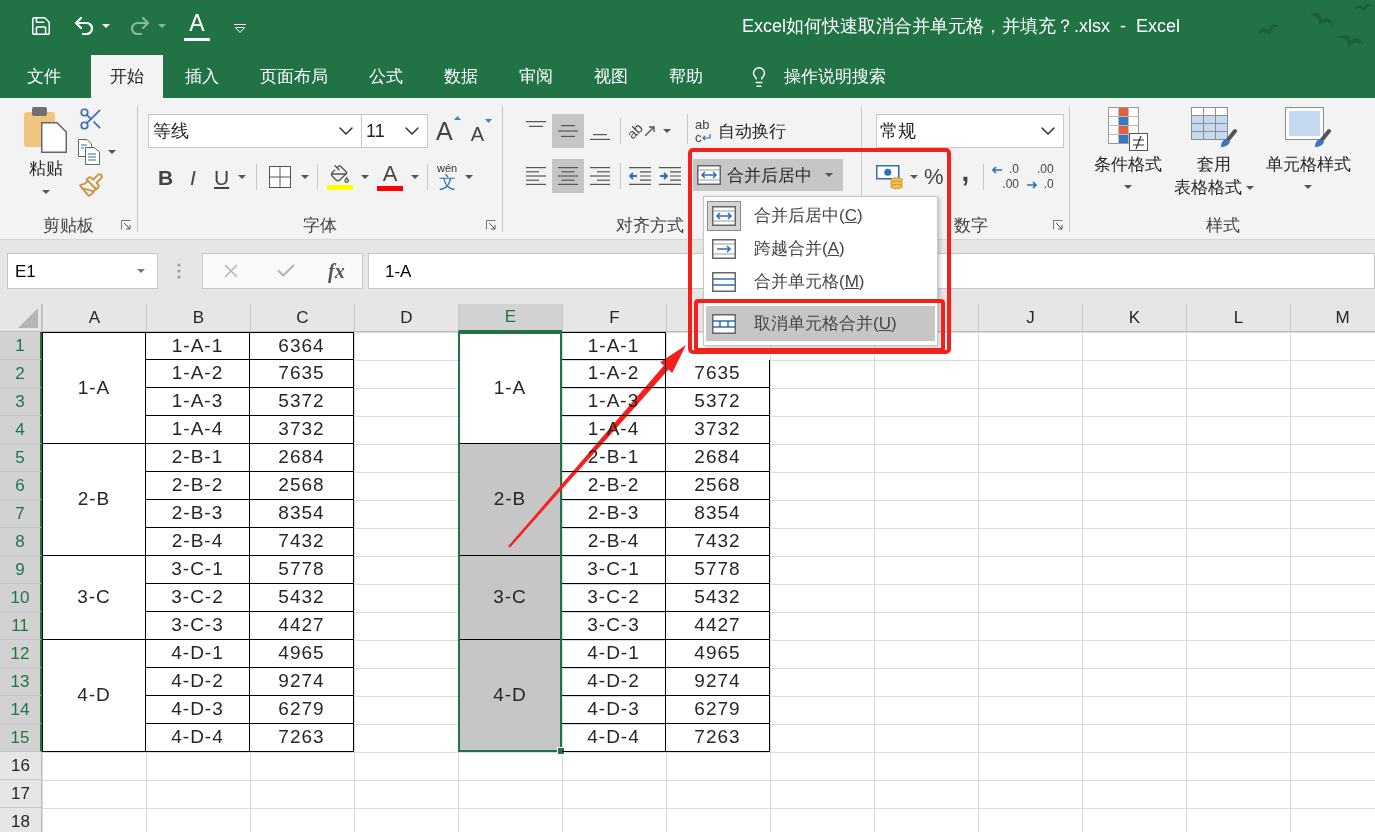 The height and width of the screenshot is (832, 1375). I want to click on table-cell: 1-A-2, so click(198, 374).